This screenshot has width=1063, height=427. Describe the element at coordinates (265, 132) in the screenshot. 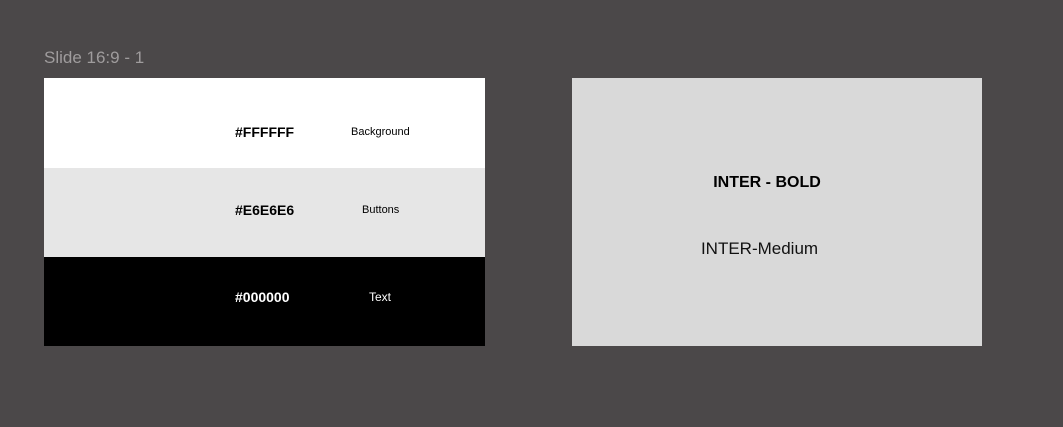

I see `swatch-hex-label: #FFFFFF` at that location.